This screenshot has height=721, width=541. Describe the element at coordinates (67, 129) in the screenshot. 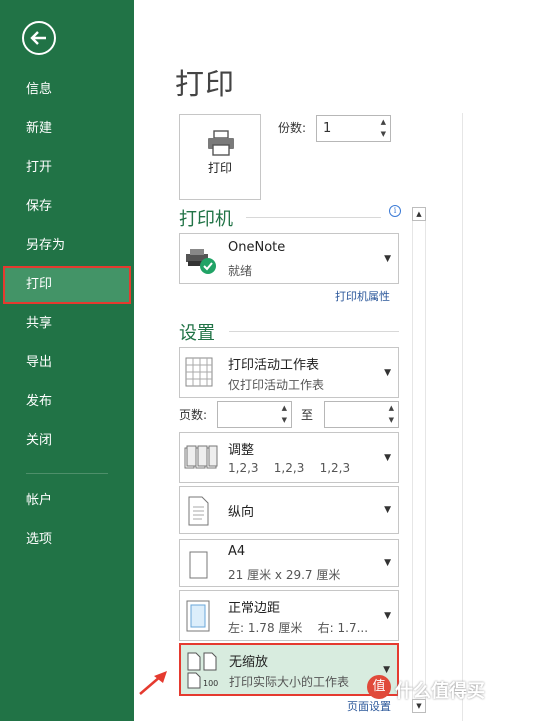

I see `sidebar-item-new: 新建` at that location.